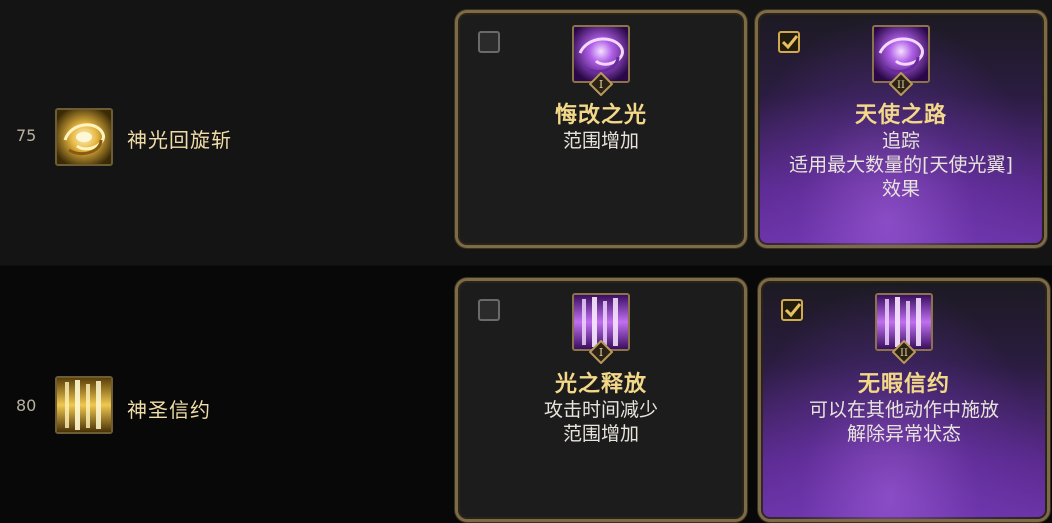 The height and width of the screenshot is (523, 1052). Describe the element at coordinates (903, 434) in the screenshot. I see `option-effect: 解除异常状态` at that location.